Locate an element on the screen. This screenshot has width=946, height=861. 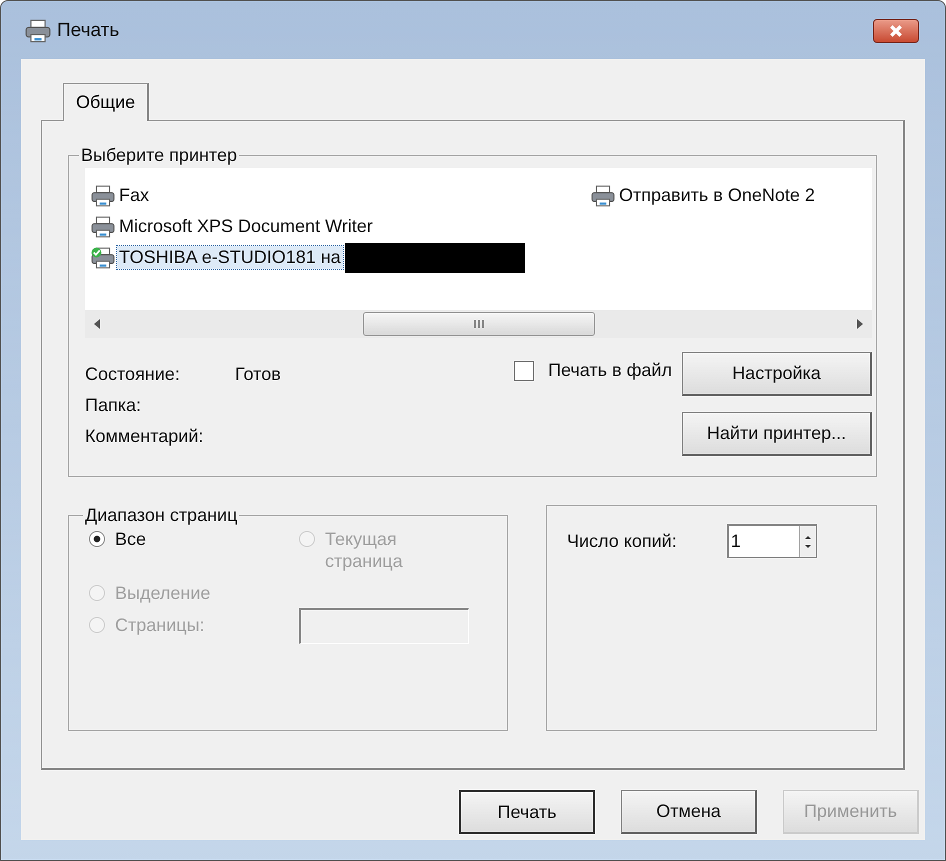
group-title: Диапазон страниц is located at coordinates (161, 515).